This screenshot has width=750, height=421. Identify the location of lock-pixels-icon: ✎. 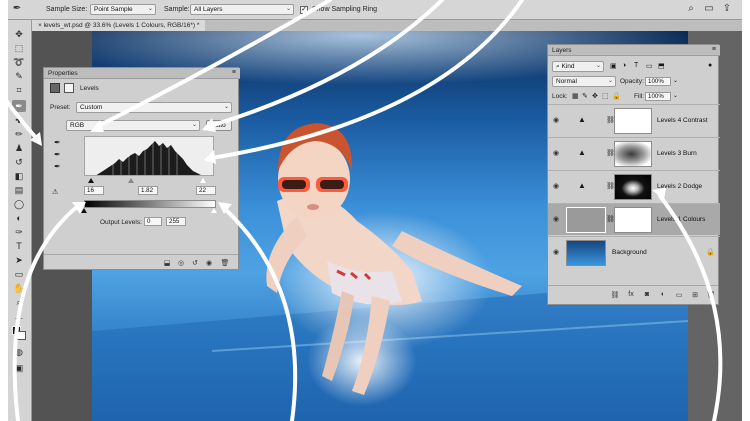
(585, 96).